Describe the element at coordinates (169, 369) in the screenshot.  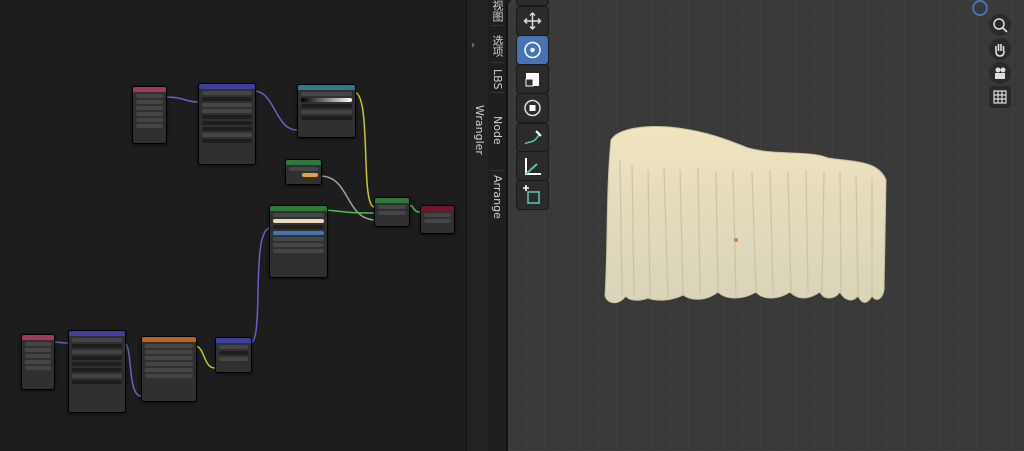
I see `node-image-texture` at that location.